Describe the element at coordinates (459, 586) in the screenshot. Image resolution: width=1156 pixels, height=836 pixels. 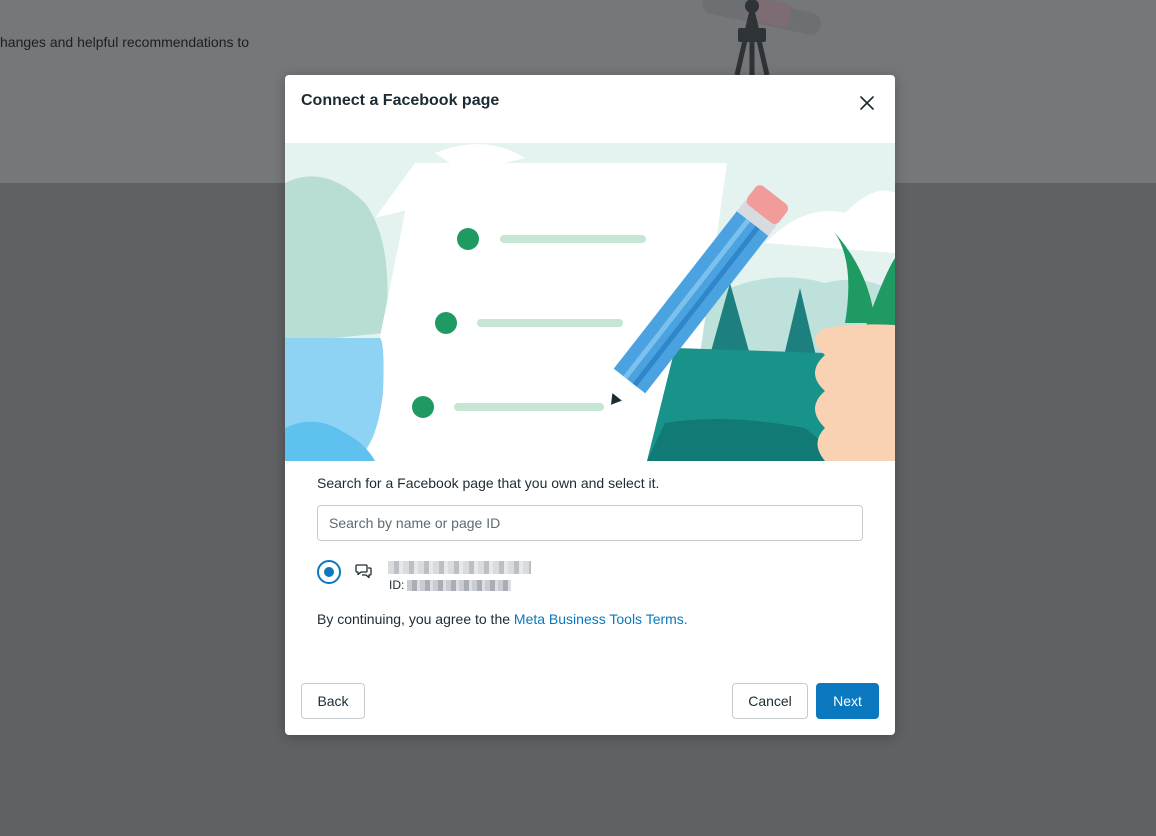
I see `page-id-redacted` at that location.